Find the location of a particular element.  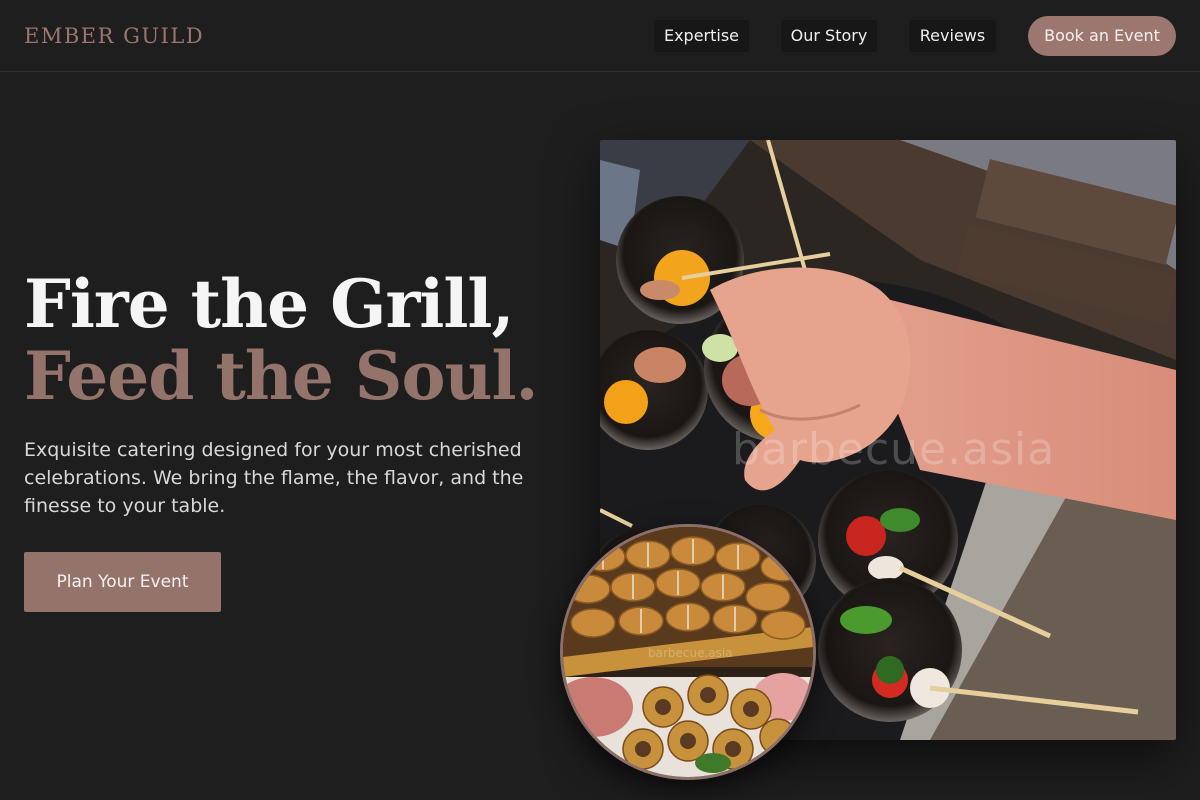

inset-photo-pastries is located at coordinates (688, 652).